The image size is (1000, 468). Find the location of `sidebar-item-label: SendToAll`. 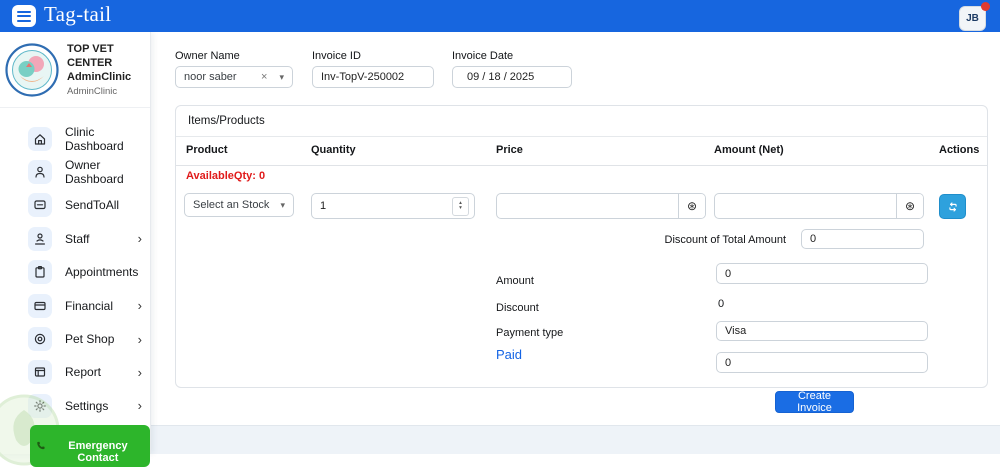

sidebar-item-label: SendToAll is located at coordinates (92, 205).